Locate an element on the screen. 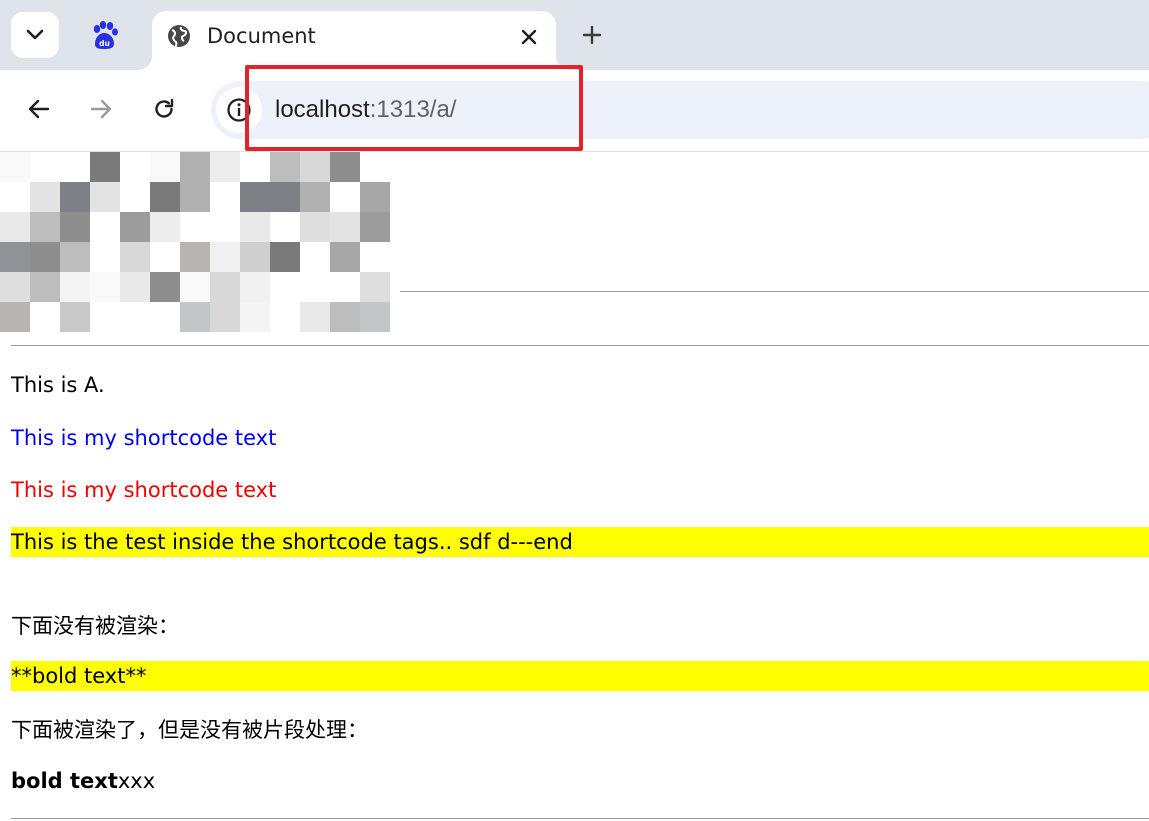 The width and height of the screenshot is (1149, 821). raw-markdown-bold-highlighted: **bold text** is located at coordinates (580, 676).